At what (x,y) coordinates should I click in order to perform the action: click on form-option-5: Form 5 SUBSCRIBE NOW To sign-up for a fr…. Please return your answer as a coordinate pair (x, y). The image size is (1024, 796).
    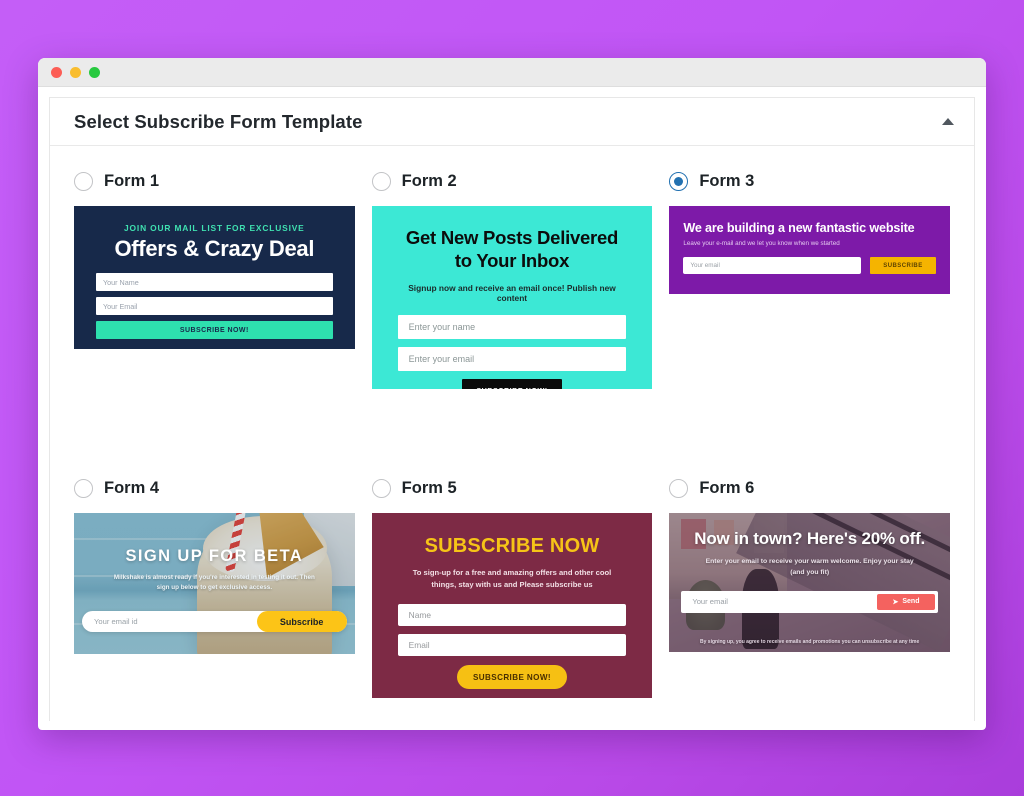
    Looking at the image, I should click on (512, 557).